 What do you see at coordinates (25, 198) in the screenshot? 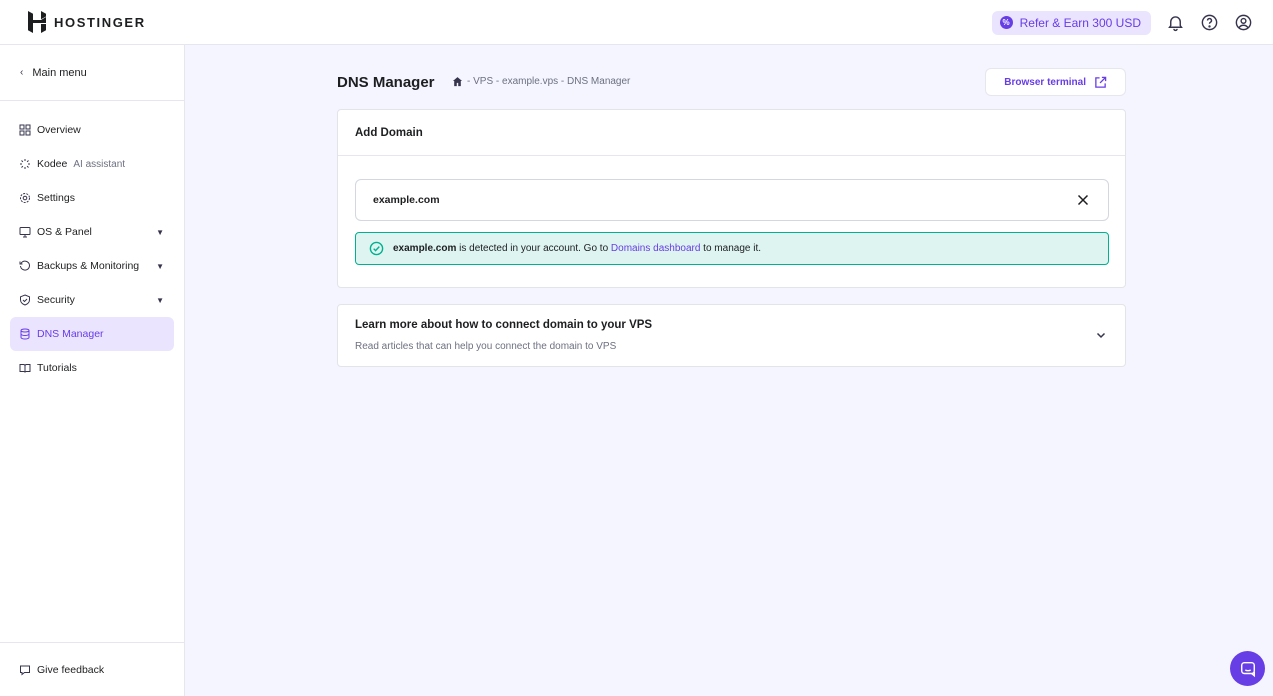
I see `gear-icon` at bounding box center [25, 198].